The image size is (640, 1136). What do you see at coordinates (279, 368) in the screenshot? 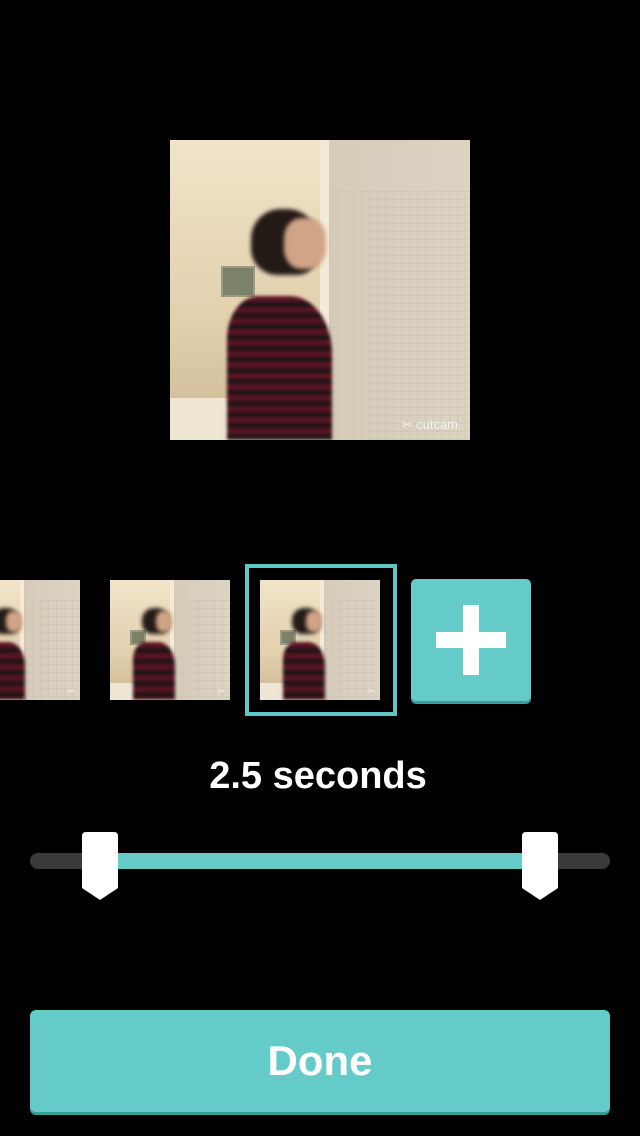
I see `preview-person-body` at bounding box center [279, 368].